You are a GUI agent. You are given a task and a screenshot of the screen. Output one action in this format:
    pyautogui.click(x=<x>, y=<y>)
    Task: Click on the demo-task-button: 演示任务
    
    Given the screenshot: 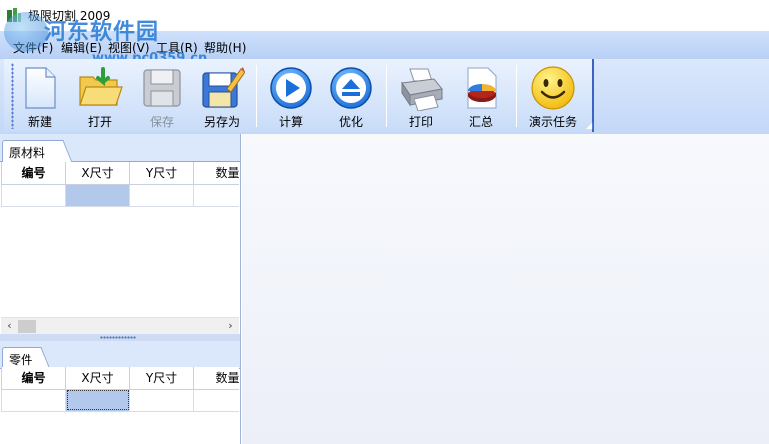 What is the action you would take?
    pyautogui.click(x=553, y=96)
    